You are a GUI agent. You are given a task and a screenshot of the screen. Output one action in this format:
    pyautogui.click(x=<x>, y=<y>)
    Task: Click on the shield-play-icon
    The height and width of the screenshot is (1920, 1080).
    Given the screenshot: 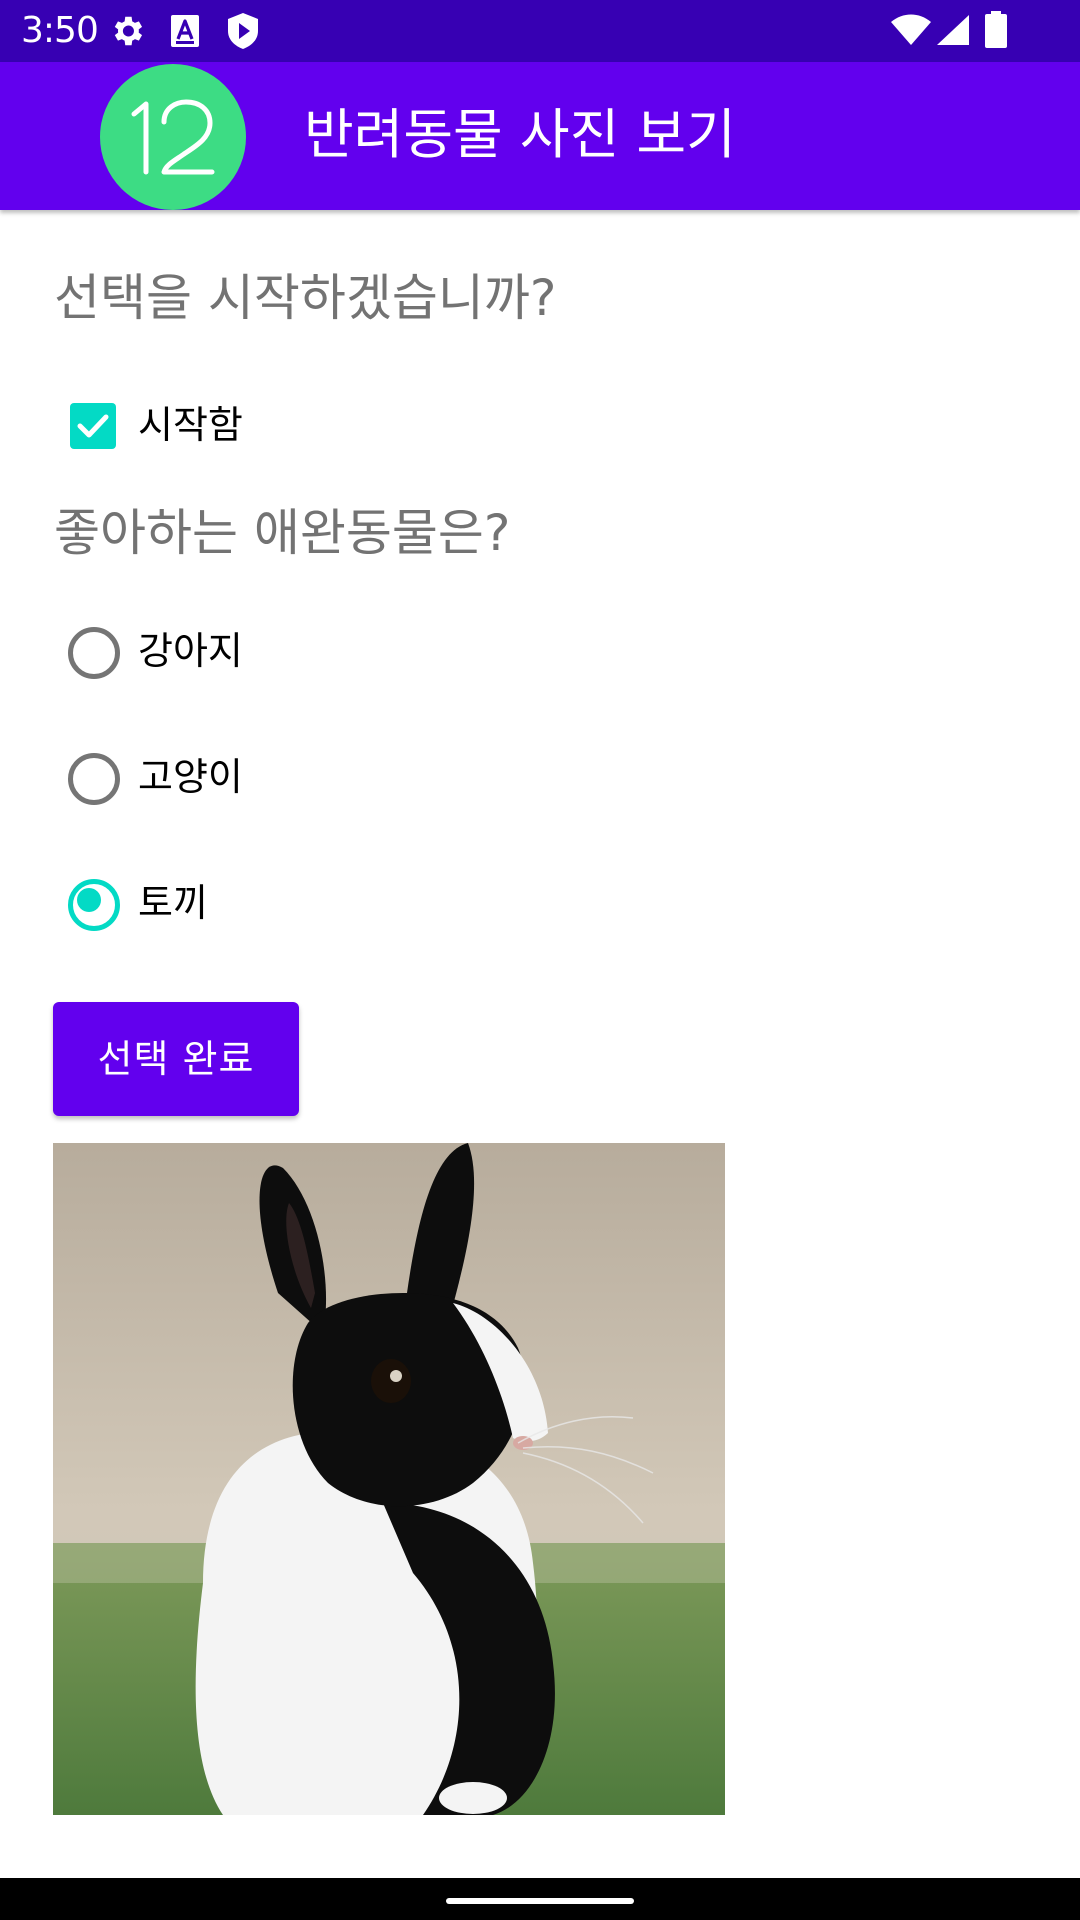 What is the action you would take?
    pyautogui.click(x=243, y=33)
    